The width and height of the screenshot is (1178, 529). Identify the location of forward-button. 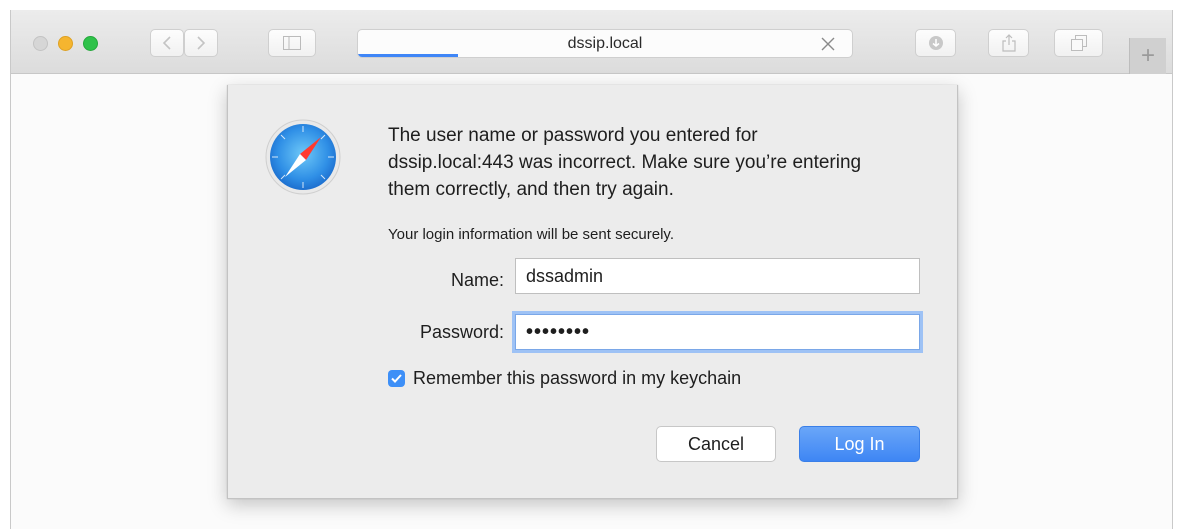
(201, 43).